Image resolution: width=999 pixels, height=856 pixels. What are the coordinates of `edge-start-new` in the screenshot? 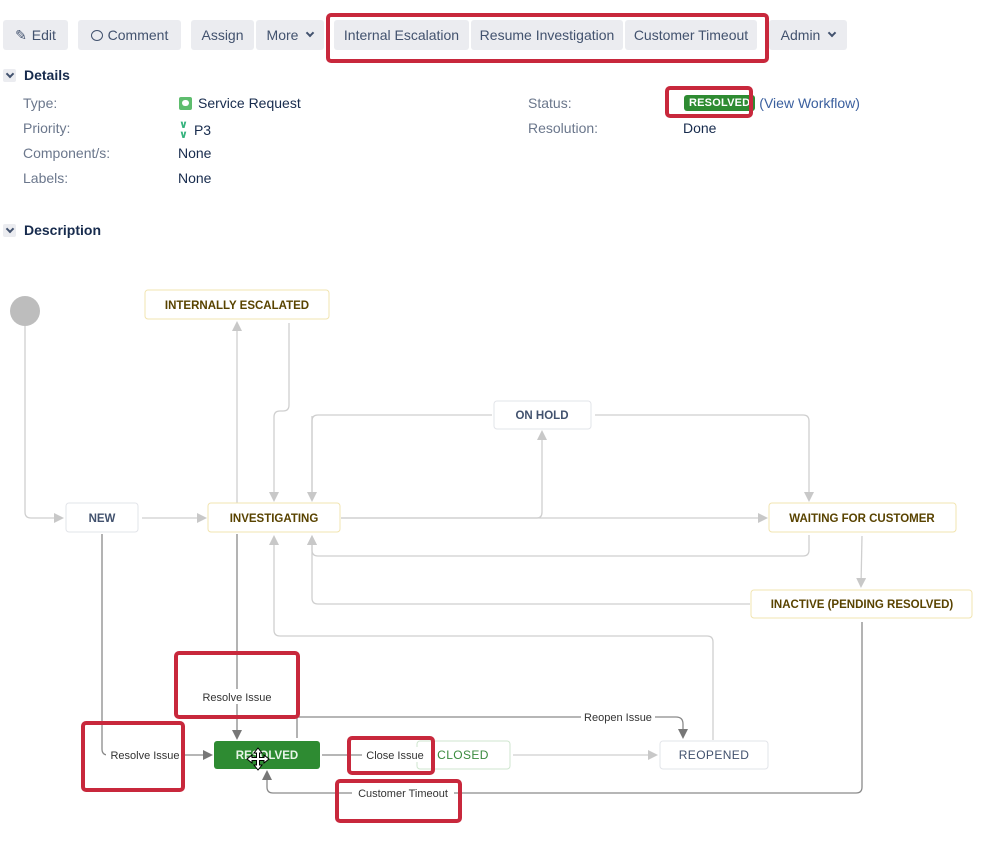 It's located at (44, 424).